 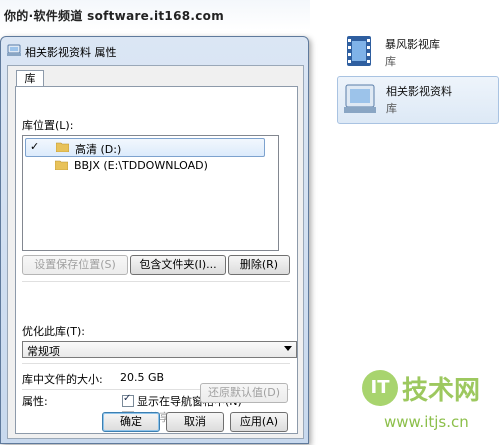 What do you see at coordinates (288, 348) in the screenshot?
I see `chevron-down-icon` at bounding box center [288, 348].